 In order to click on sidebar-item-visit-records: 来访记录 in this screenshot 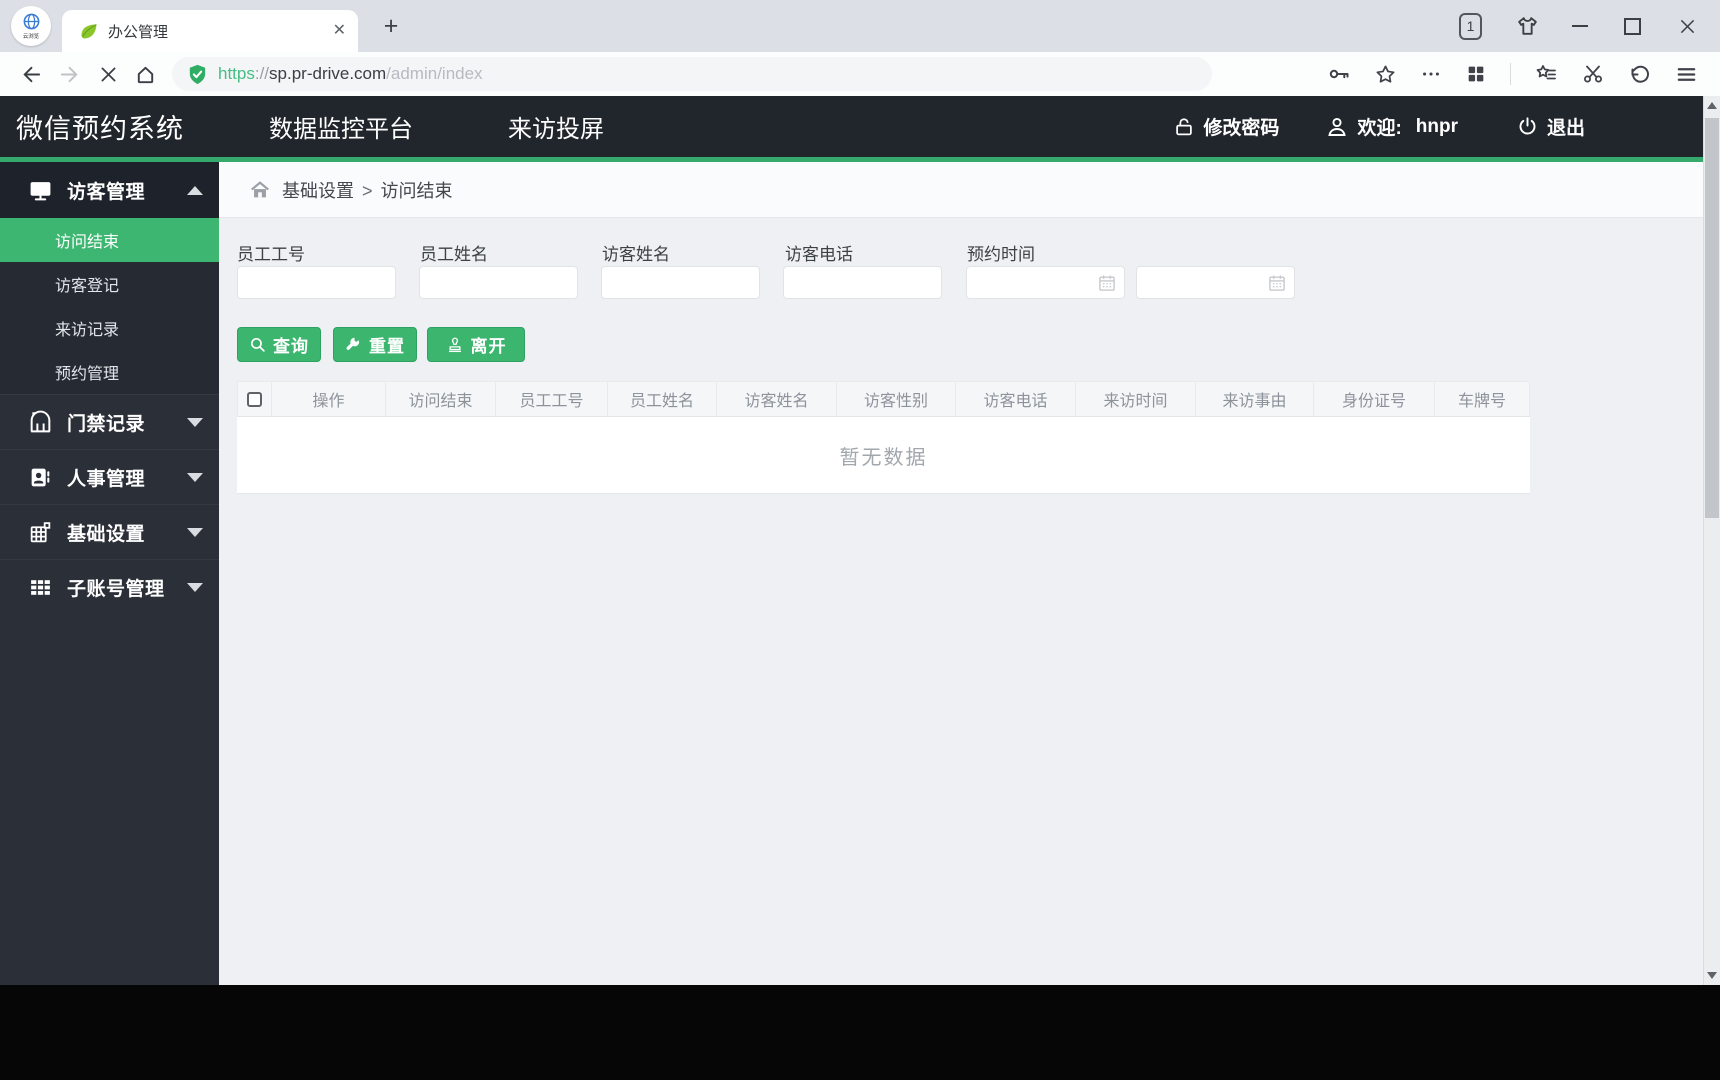, I will do `click(109, 328)`.